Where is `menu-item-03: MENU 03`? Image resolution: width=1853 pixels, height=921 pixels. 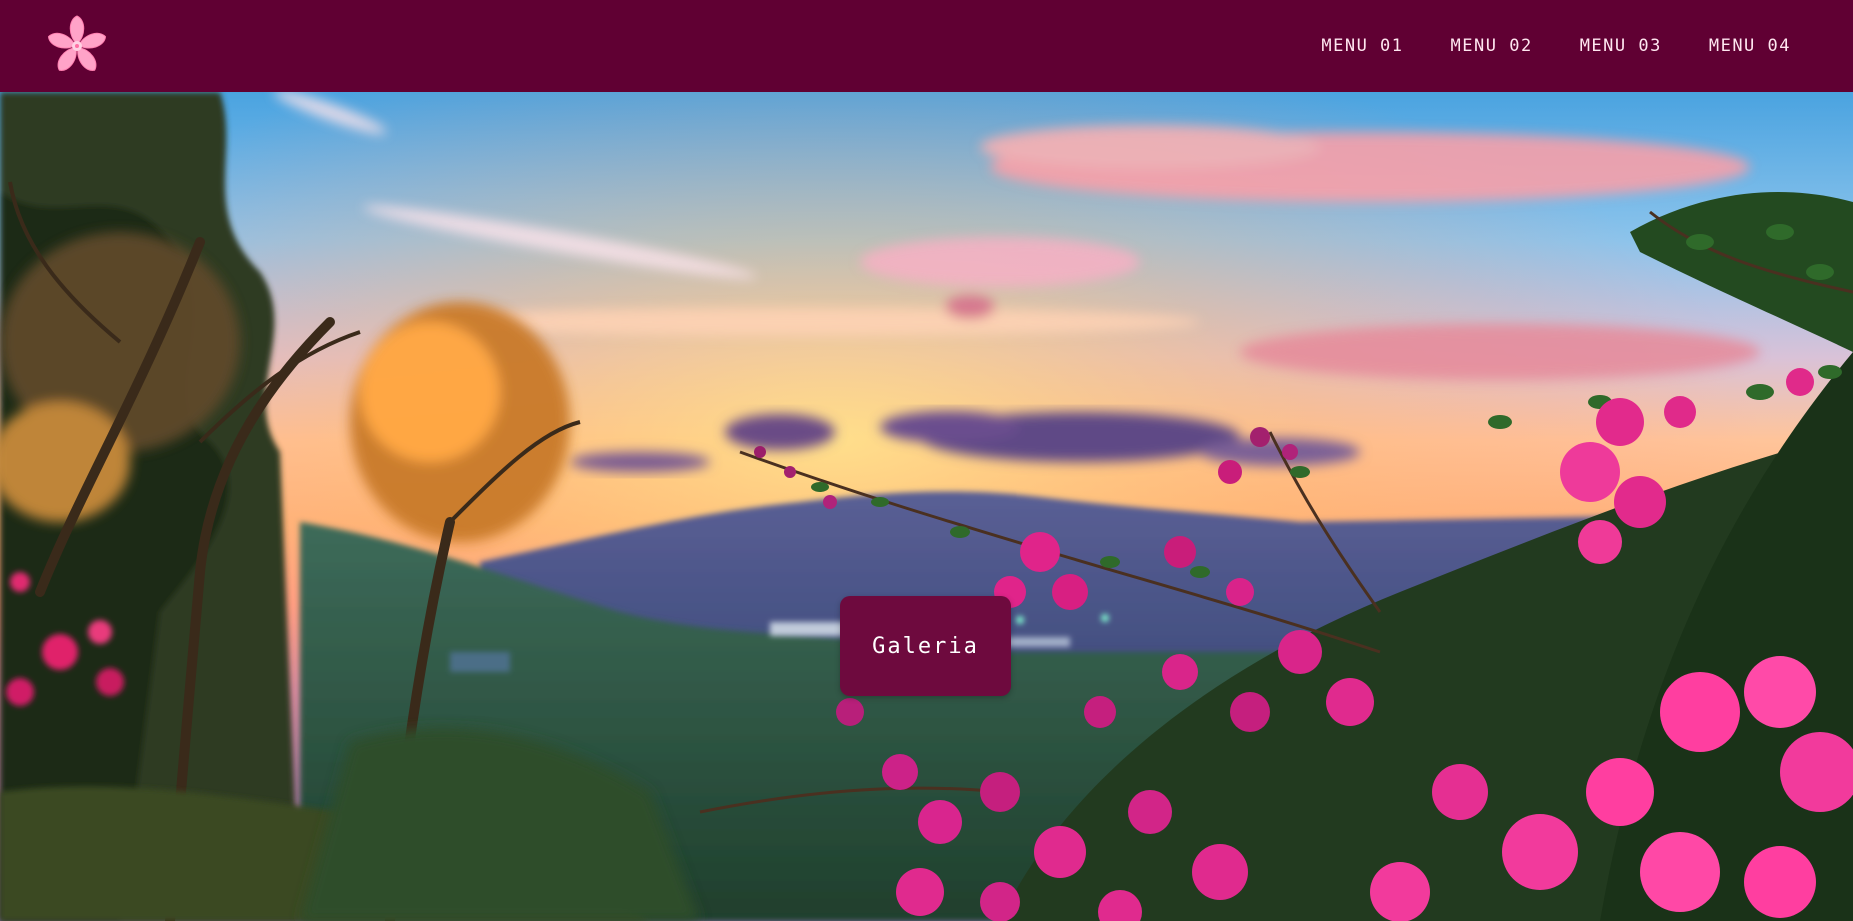
menu-item-03: MENU 03 is located at coordinates (1621, 46).